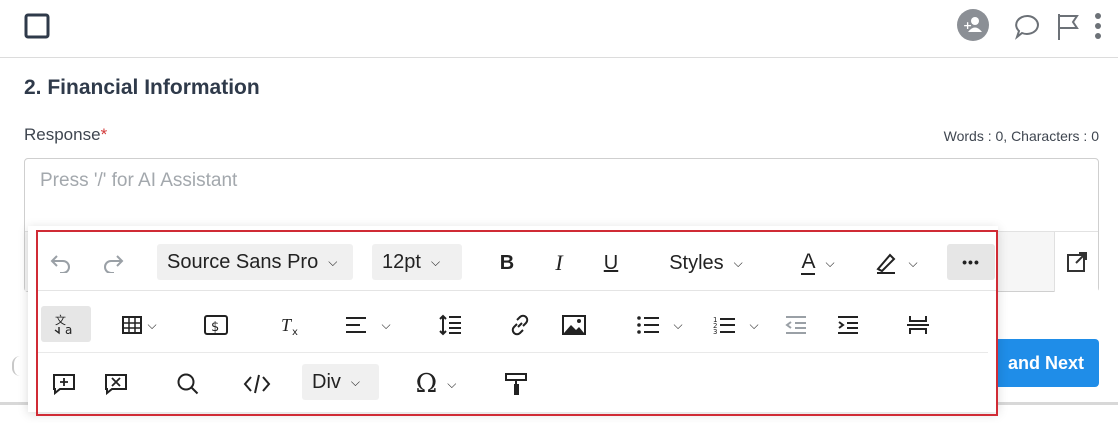  What do you see at coordinates (68, 329) in the screenshot?
I see `svg-text: a` at bounding box center [68, 329].